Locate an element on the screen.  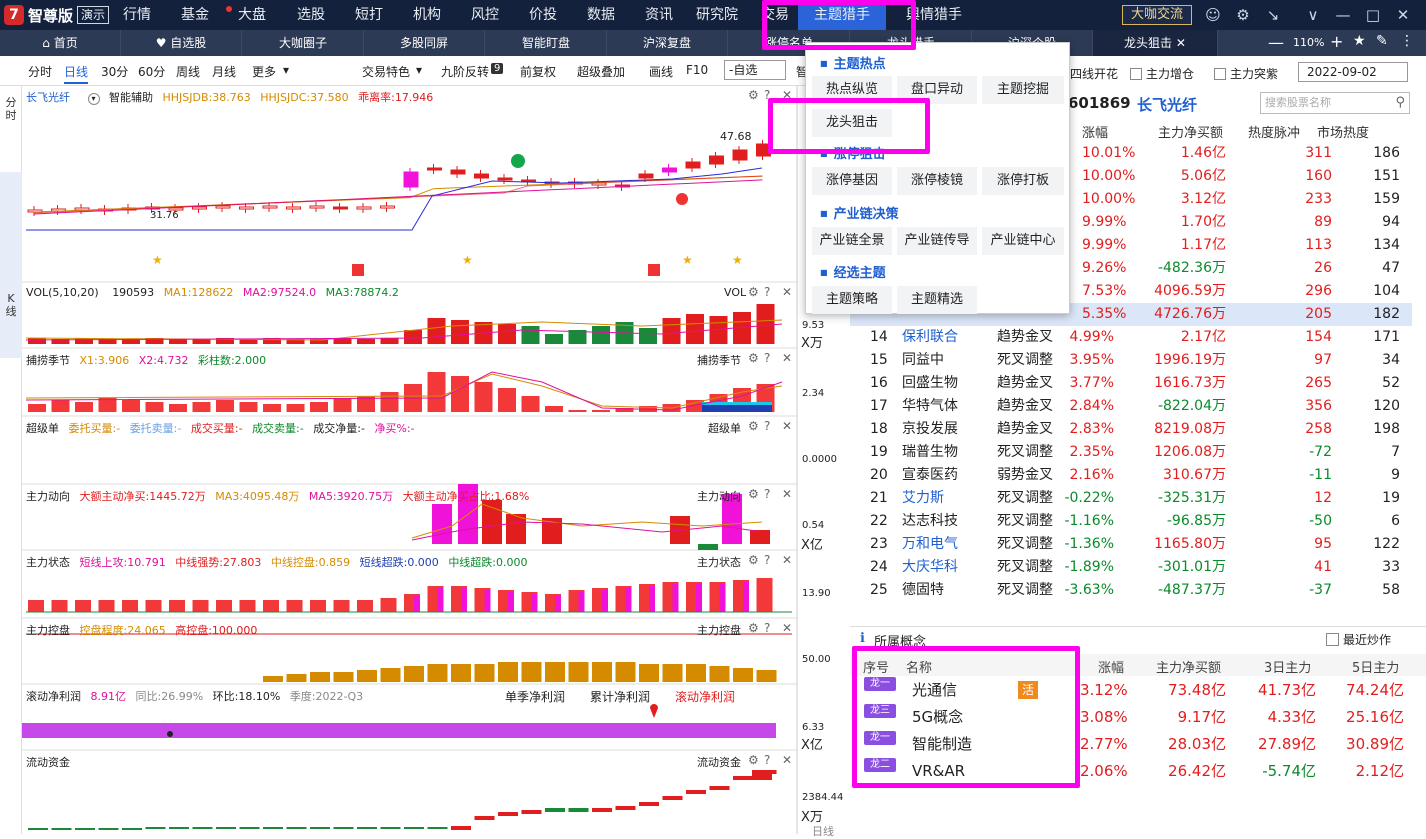
close-tab-icon: ✕ is located at coordinates (1179, 43).